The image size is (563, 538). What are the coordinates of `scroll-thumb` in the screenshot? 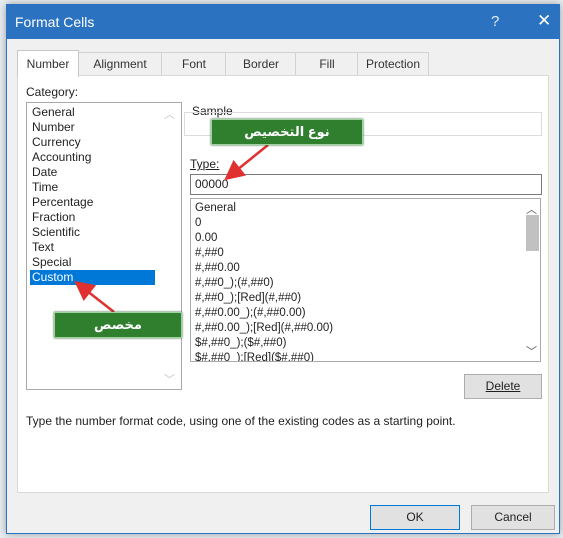 It's located at (532, 233).